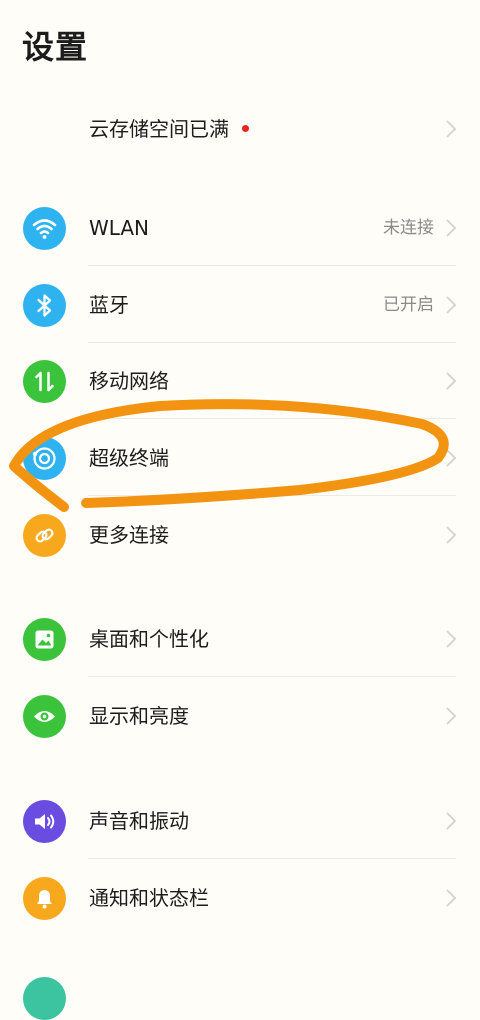  Describe the element at coordinates (245, 128) in the screenshot. I see `alert-dot` at that location.